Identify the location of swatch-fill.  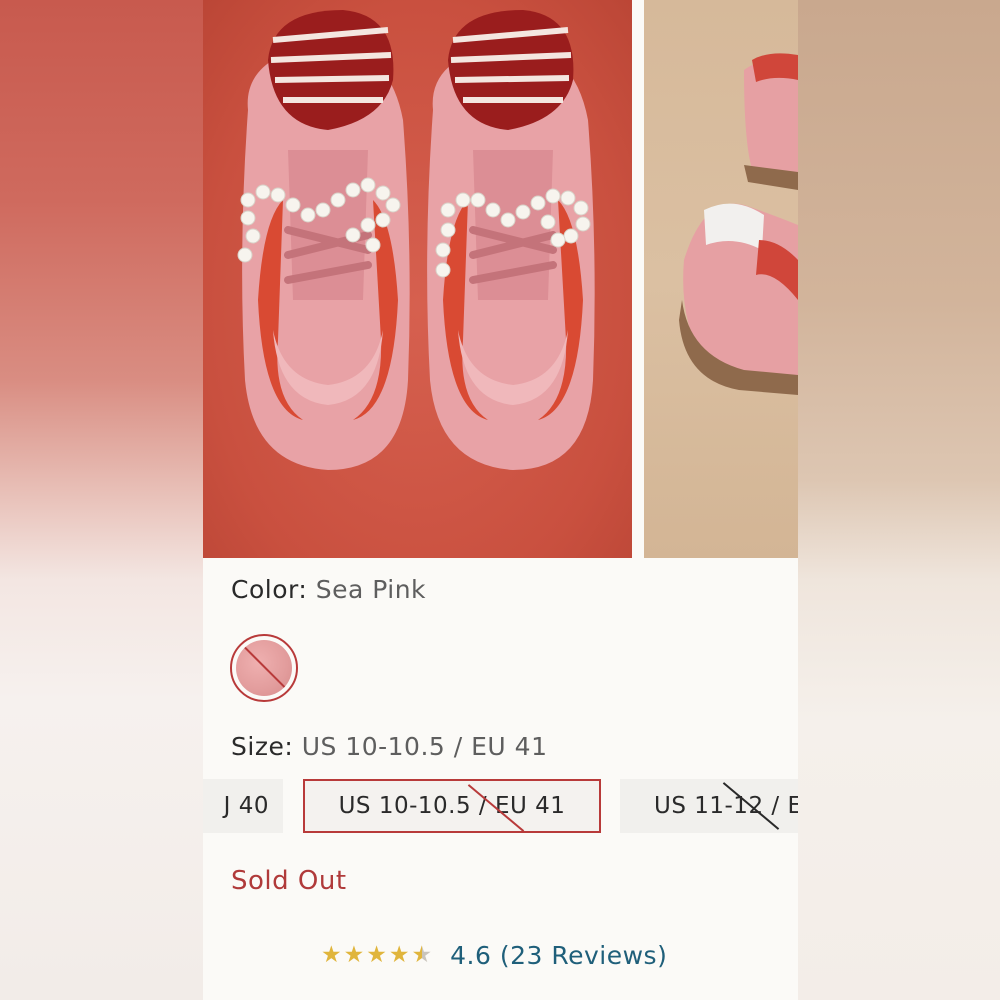
(264, 668).